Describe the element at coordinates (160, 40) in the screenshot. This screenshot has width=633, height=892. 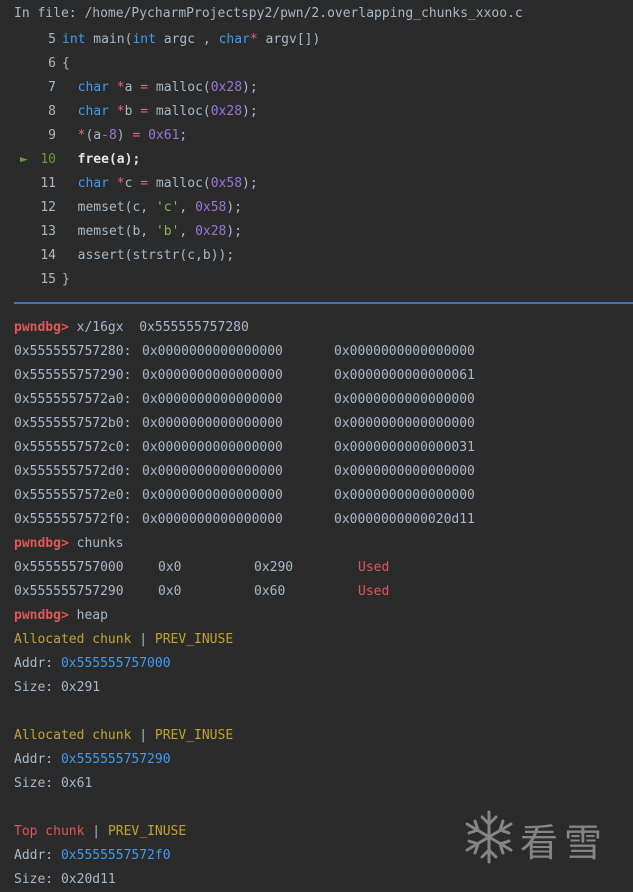
I see `code-line-5: 5 int main(int argc , char* argv[])` at that location.